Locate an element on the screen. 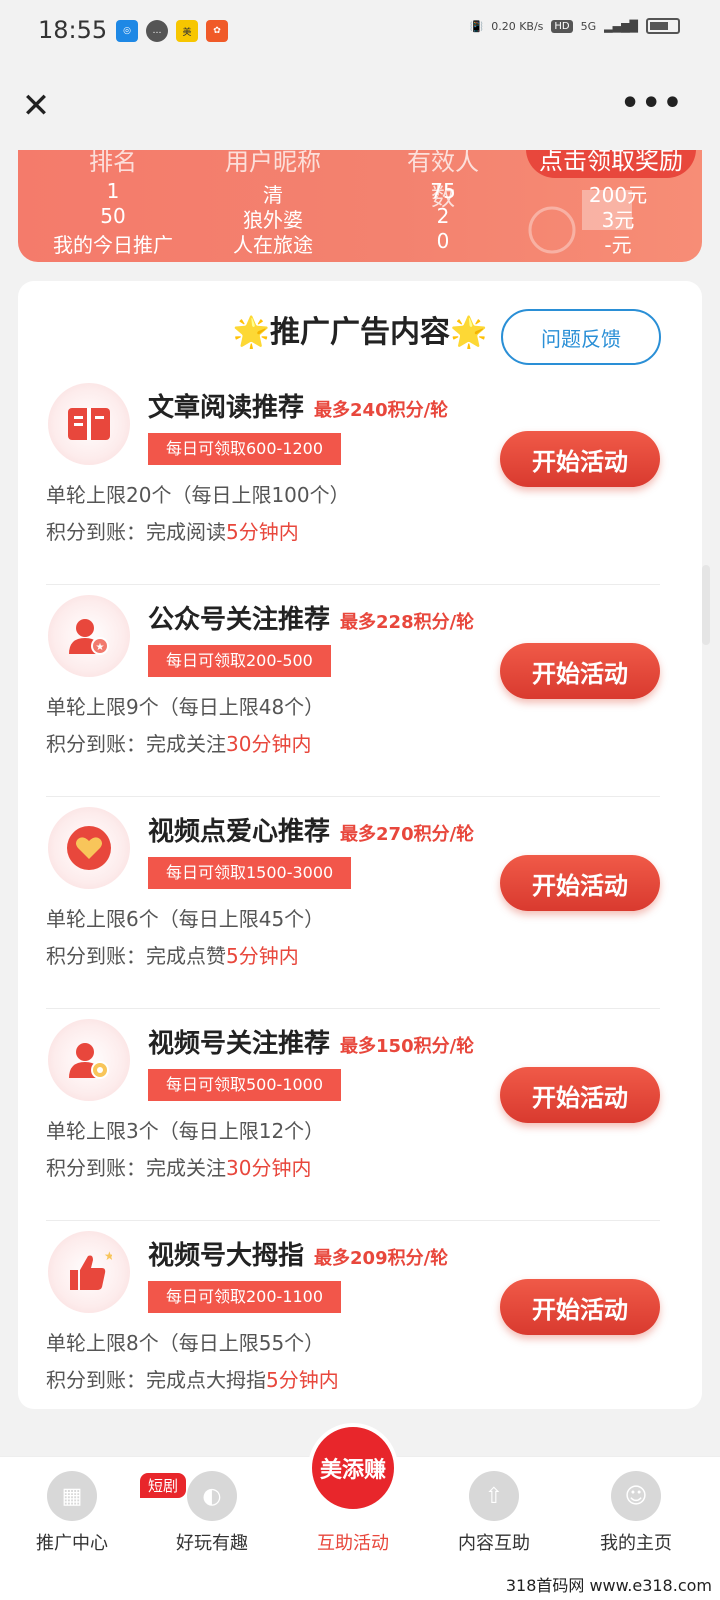 The height and width of the screenshot is (1600, 720). upload-file-icon: ⇧ is located at coordinates (494, 1496).